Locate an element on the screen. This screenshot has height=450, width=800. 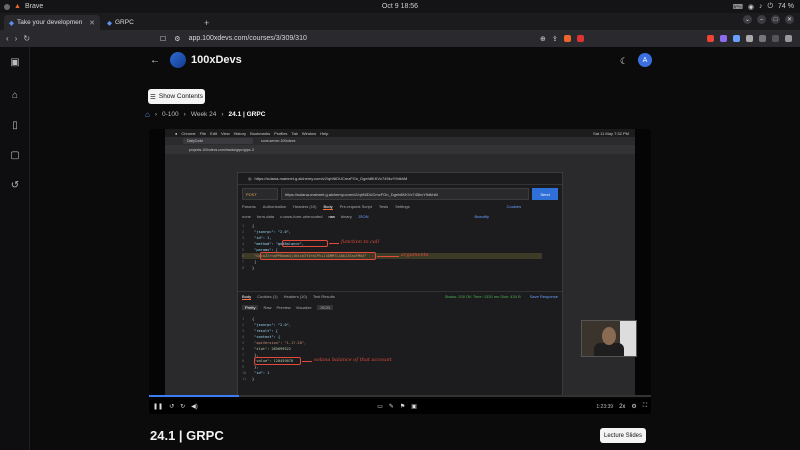
lecture-slides-button: Lecture Slides is located at coordinates (623, 435).